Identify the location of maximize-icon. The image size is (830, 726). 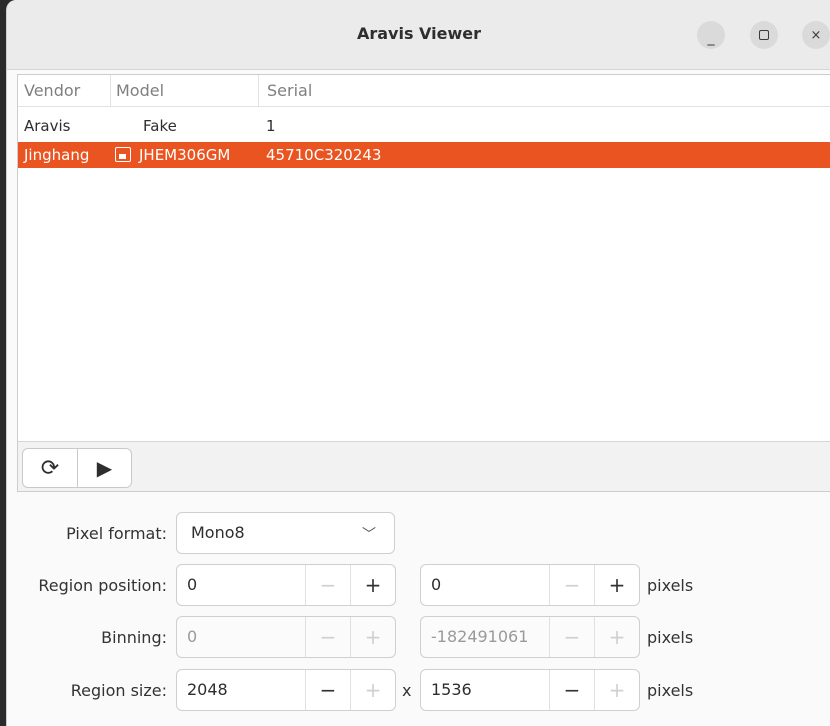
(764, 35).